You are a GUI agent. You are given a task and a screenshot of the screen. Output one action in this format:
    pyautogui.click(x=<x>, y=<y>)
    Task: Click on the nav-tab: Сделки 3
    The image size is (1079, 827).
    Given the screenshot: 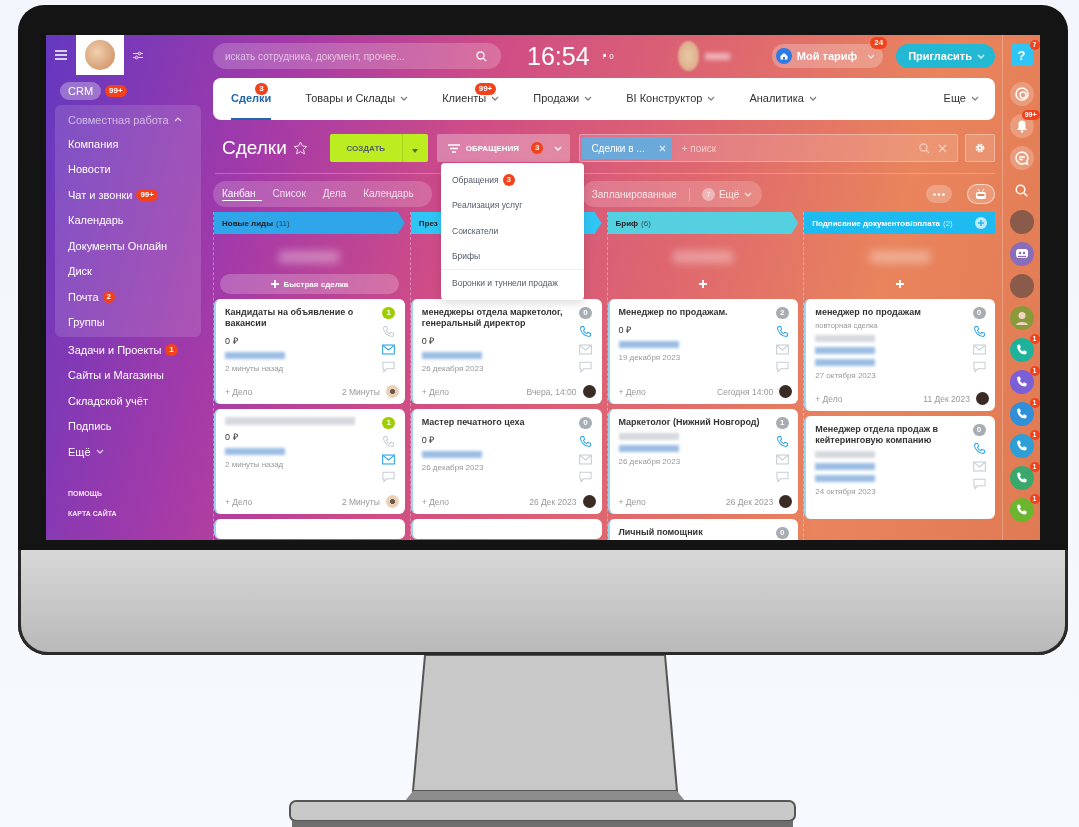 What is the action you would take?
    pyautogui.click(x=251, y=99)
    